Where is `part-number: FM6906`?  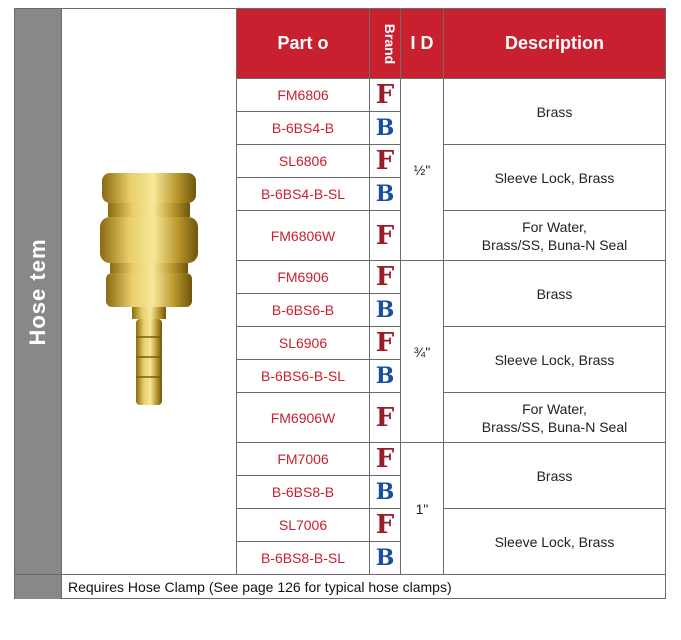 part-number: FM6906 is located at coordinates (303, 277).